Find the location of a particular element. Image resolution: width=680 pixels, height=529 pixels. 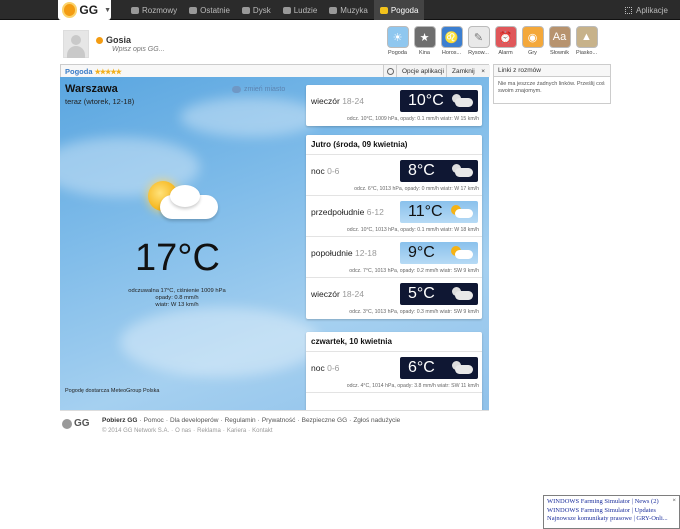

footer-link: Regulamin is located at coordinates (240, 420).